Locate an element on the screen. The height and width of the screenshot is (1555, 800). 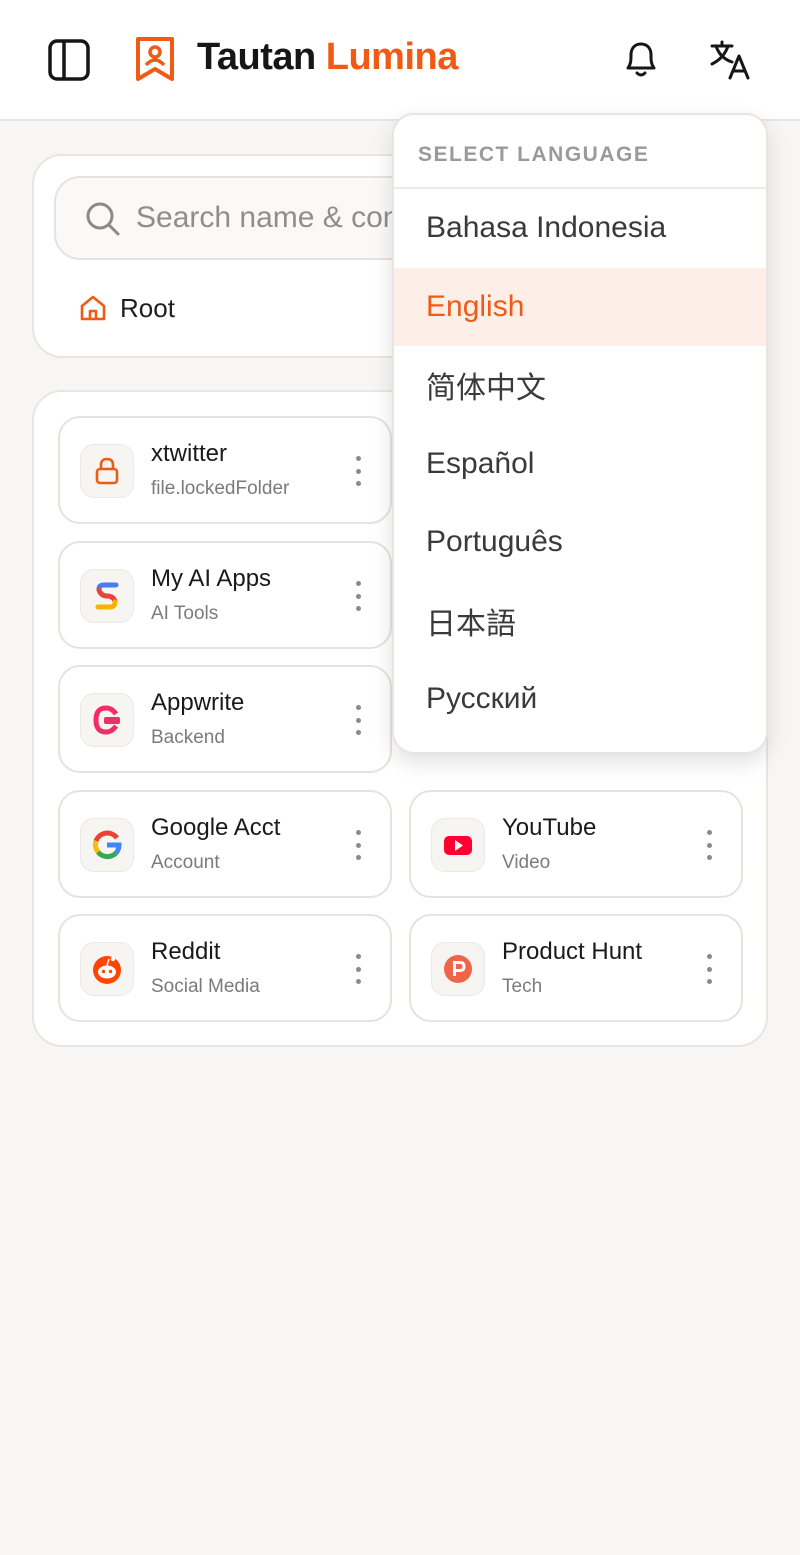
card-title: My AI Apps is located at coordinates (211, 578).